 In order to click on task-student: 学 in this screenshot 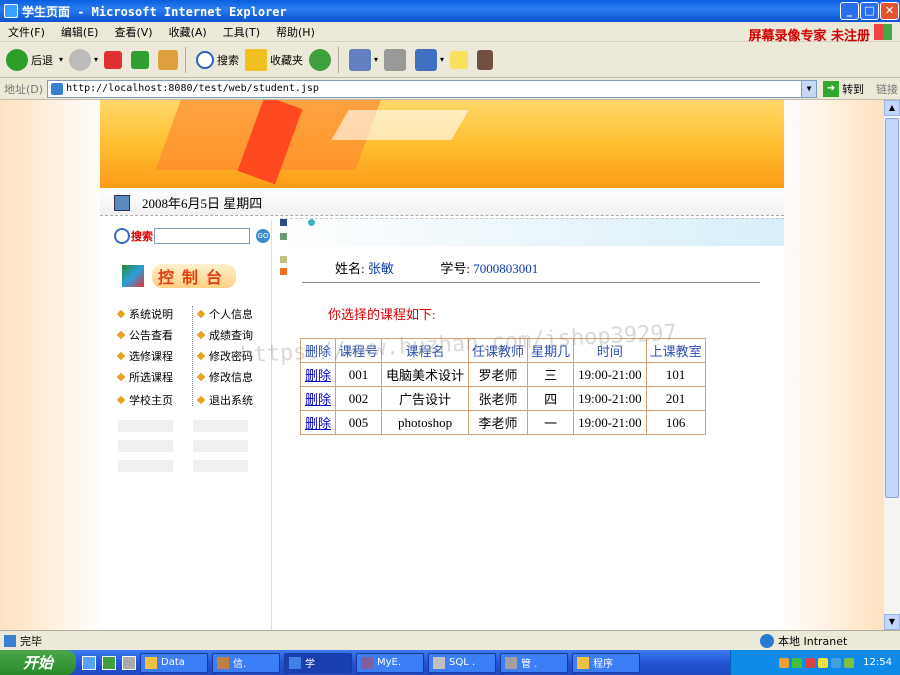, I will do `click(318, 662)`.